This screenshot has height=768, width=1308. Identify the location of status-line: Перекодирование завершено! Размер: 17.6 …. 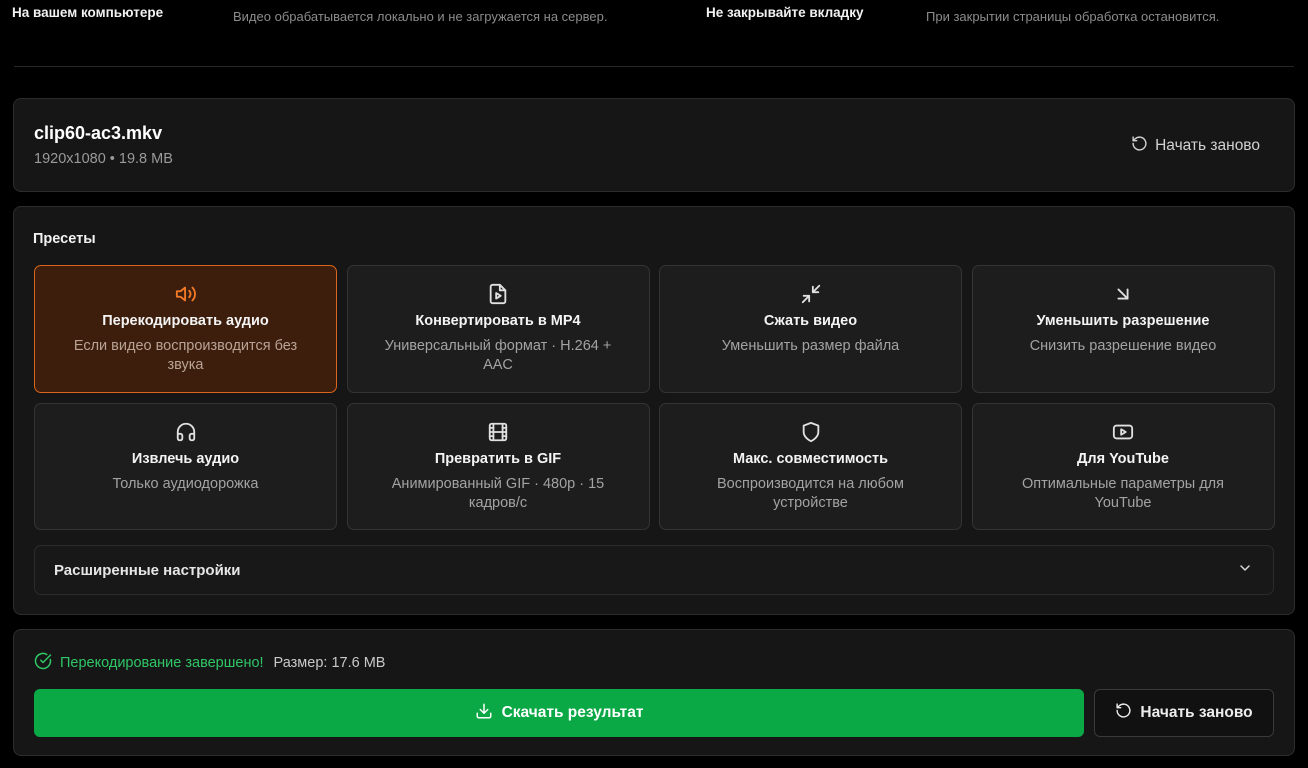
(209, 663).